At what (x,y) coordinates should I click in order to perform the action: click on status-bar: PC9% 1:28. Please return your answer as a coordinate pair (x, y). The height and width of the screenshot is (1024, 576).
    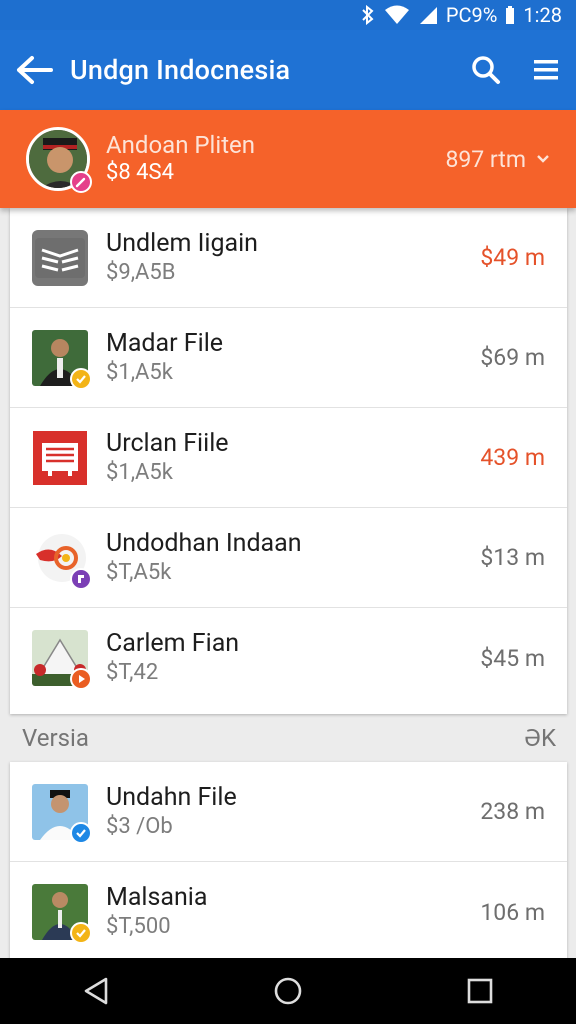
    Looking at the image, I should click on (288, 15).